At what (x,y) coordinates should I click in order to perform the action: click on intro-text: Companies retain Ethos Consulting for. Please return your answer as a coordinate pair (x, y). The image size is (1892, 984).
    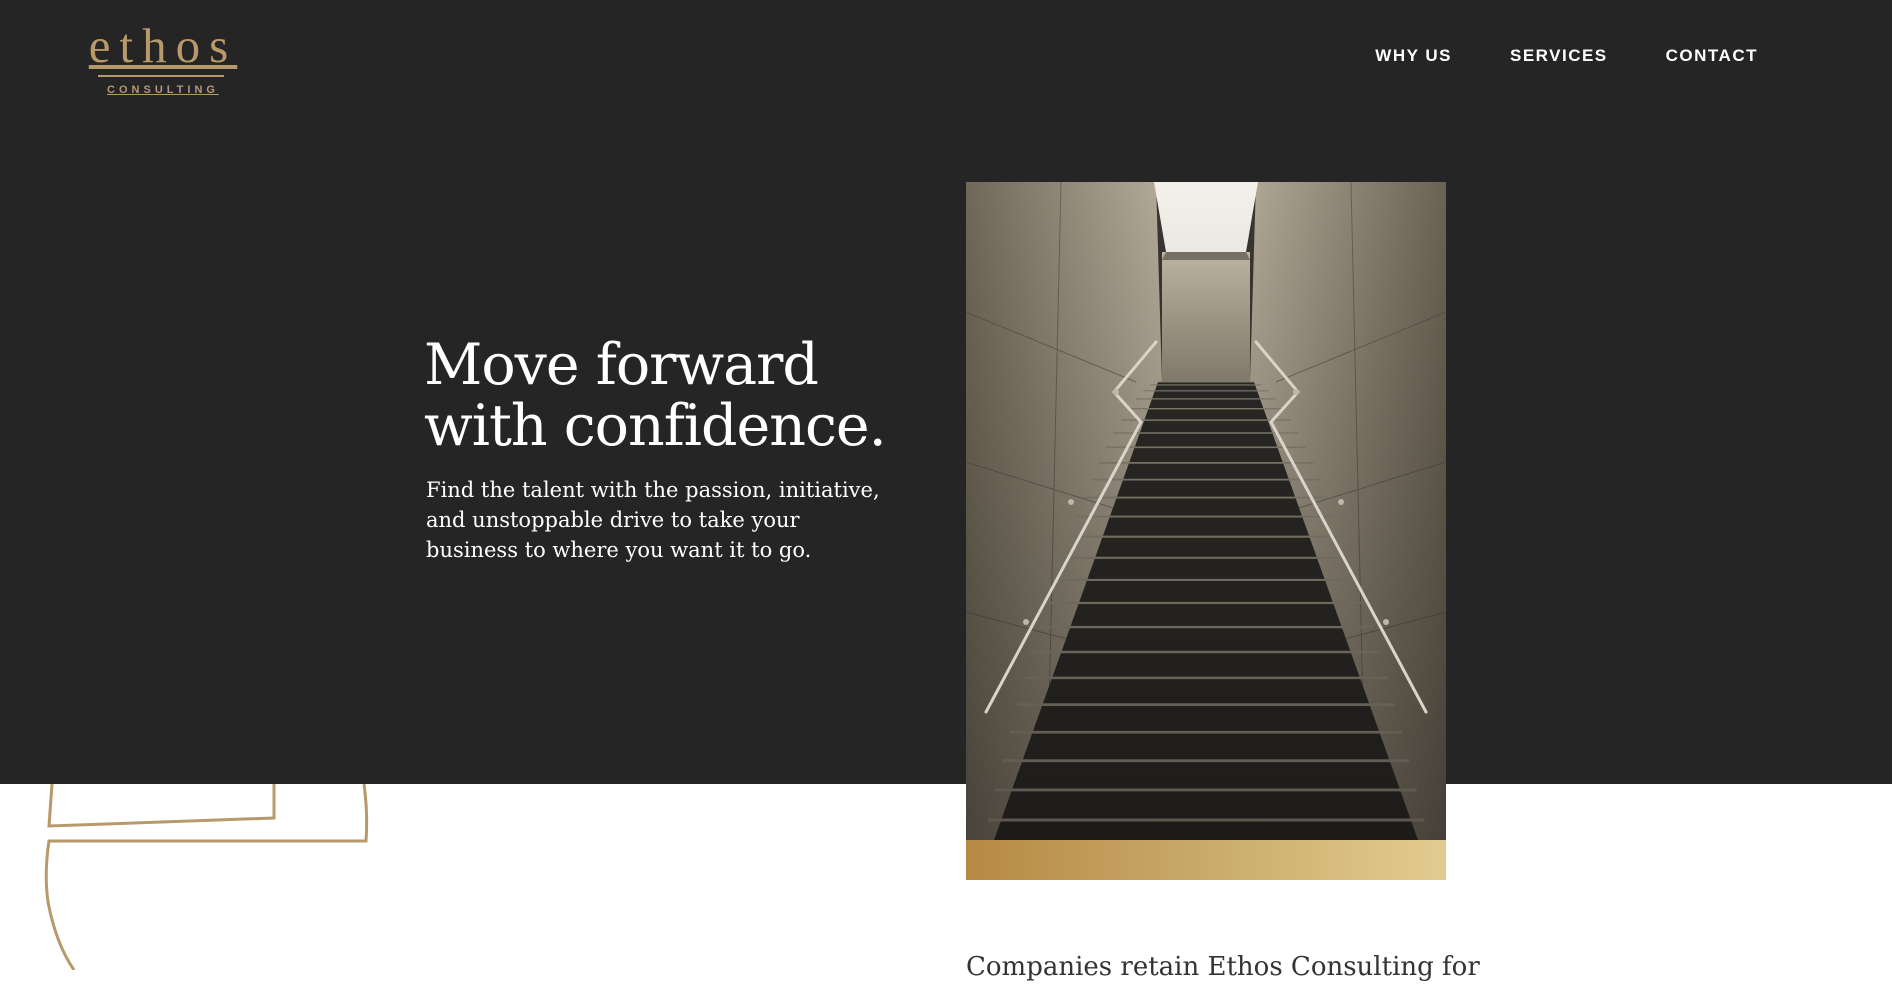
    Looking at the image, I should click on (1223, 967).